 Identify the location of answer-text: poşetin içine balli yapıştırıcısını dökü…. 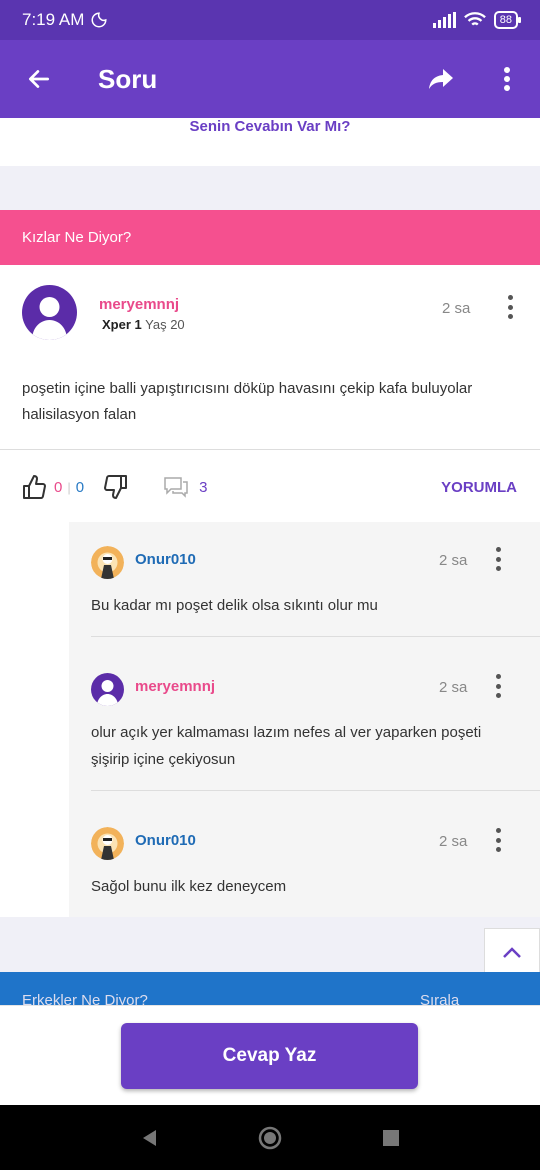
(247, 401).